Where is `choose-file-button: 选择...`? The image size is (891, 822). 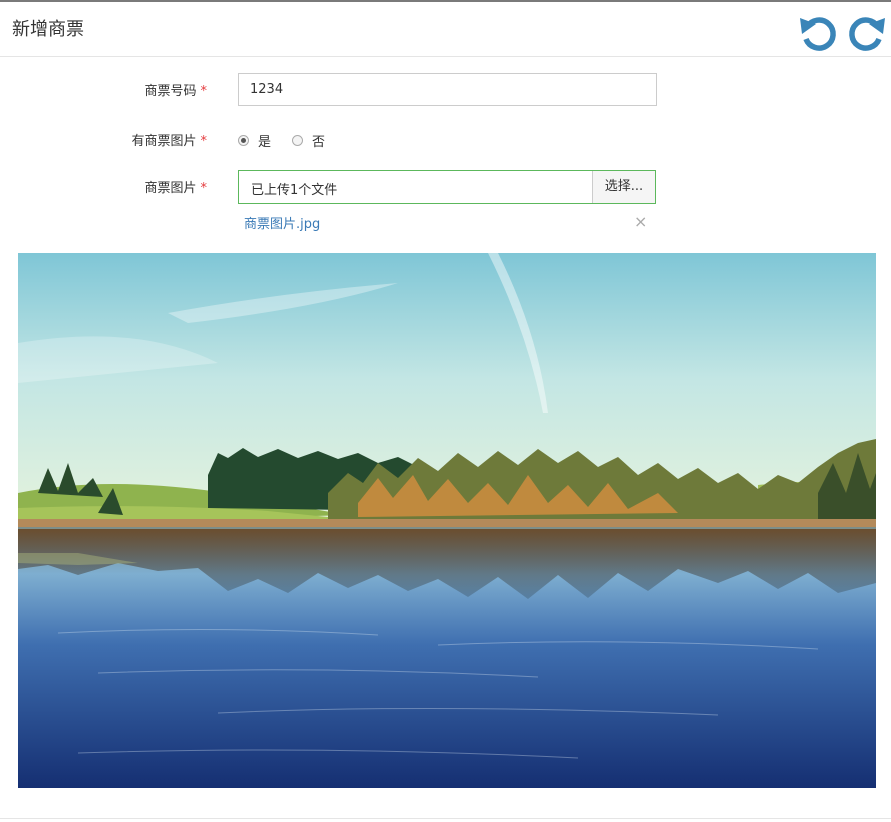 choose-file-button: 选择... is located at coordinates (623, 187).